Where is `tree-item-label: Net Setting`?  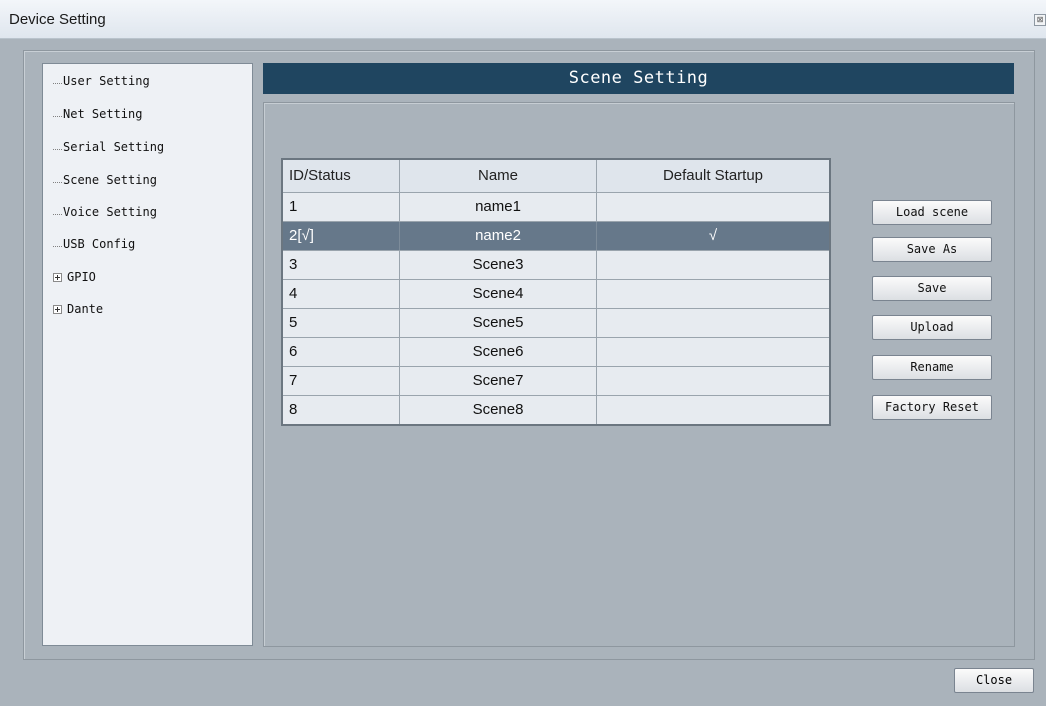
tree-item-label: Net Setting is located at coordinates (103, 114).